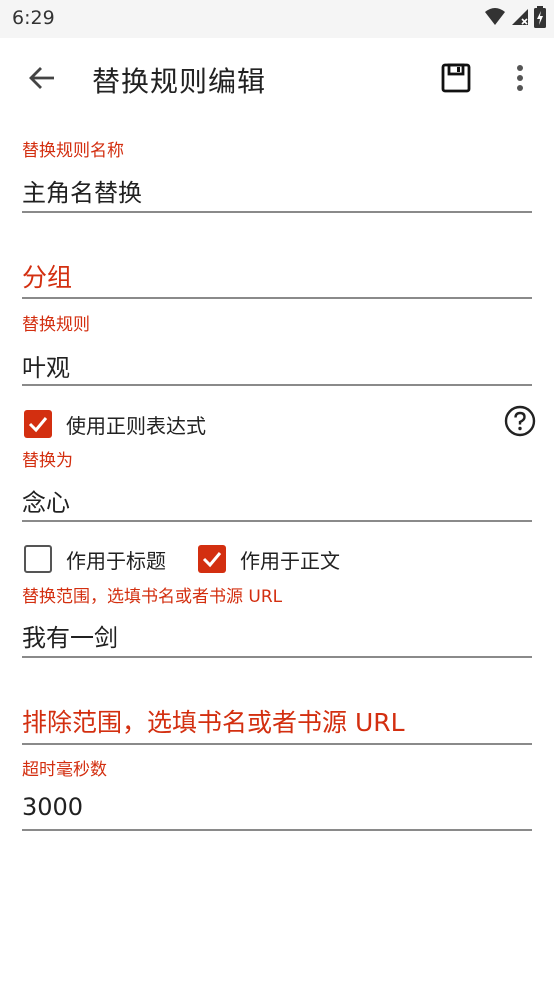  I want to click on pattern-label: 替换规则, so click(56, 325).